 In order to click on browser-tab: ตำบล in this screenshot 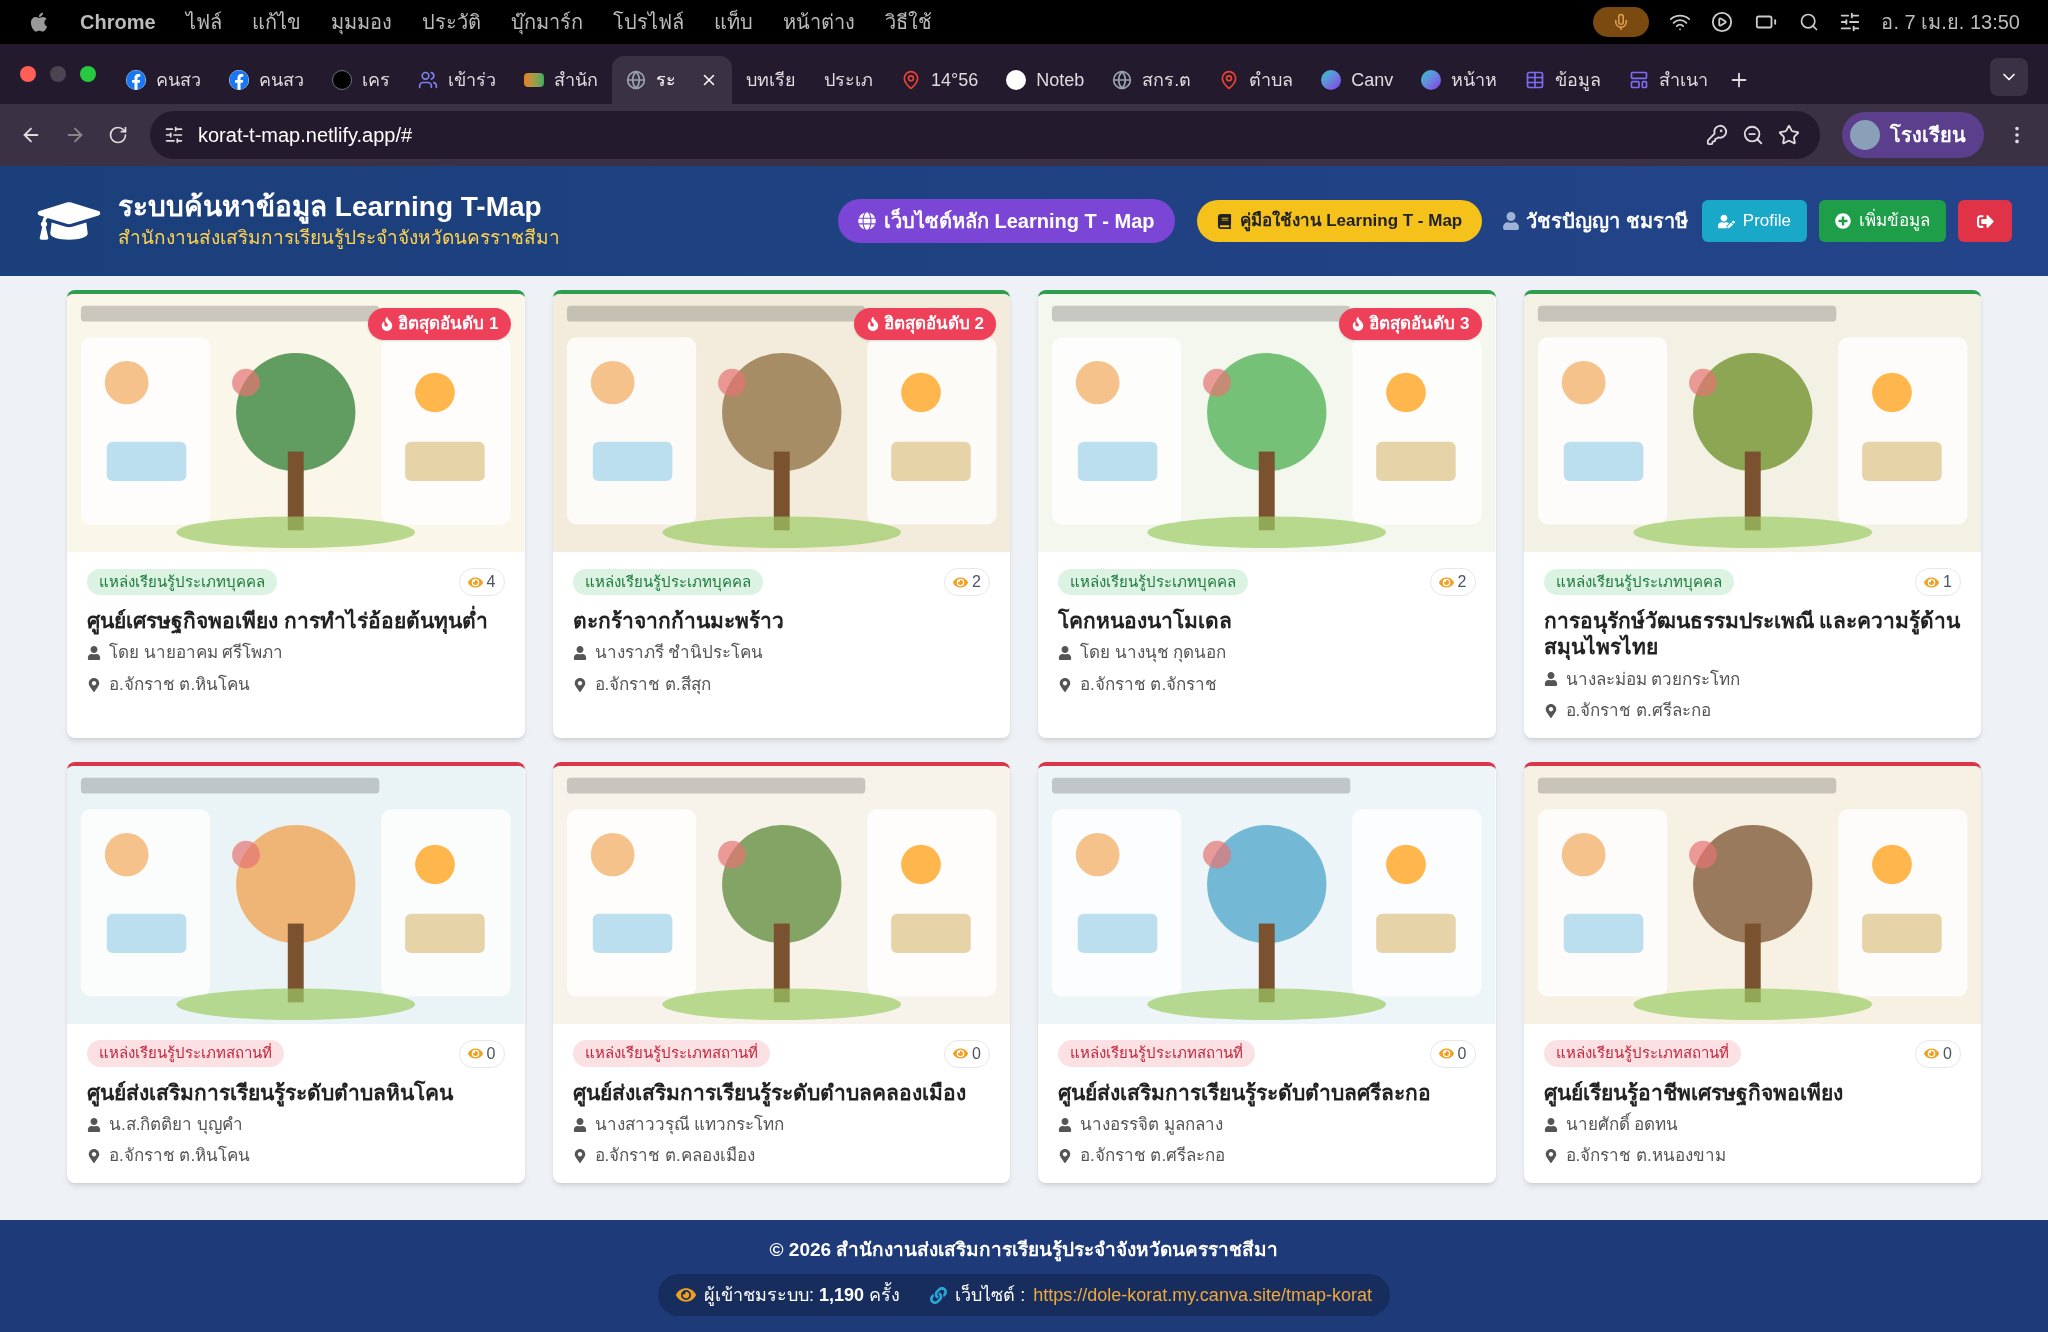, I will do `click(1256, 80)`.